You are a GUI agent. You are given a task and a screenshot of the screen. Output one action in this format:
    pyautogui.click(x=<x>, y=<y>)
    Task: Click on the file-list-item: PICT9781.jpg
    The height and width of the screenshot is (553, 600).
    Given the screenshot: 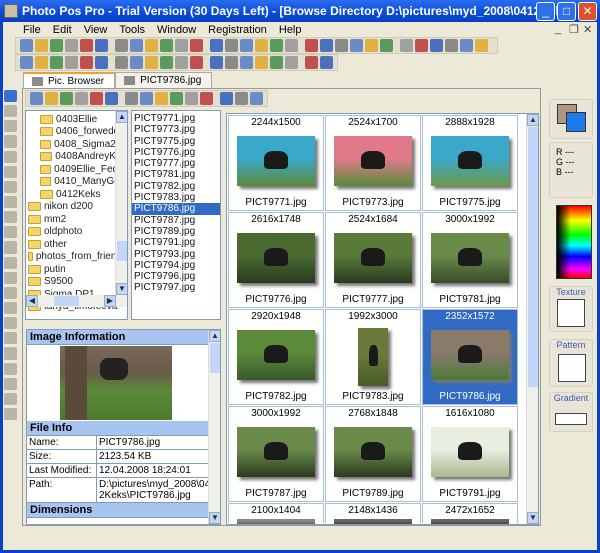 What is the action you would take?
    pyautogui.click(x=176, y=174)
    